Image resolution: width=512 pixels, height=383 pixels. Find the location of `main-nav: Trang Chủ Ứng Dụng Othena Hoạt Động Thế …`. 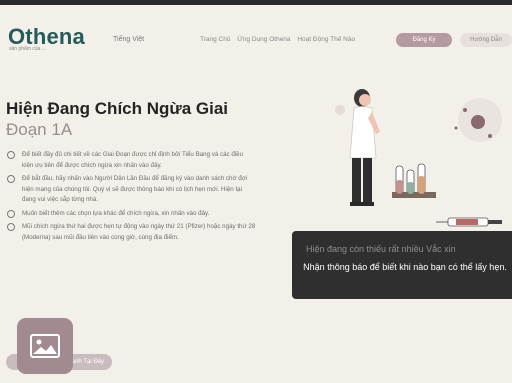

main-nav: Trang Chủ Ứng Dụng Othena Hoạt Động Thế … is located at coordinates (280, 39).